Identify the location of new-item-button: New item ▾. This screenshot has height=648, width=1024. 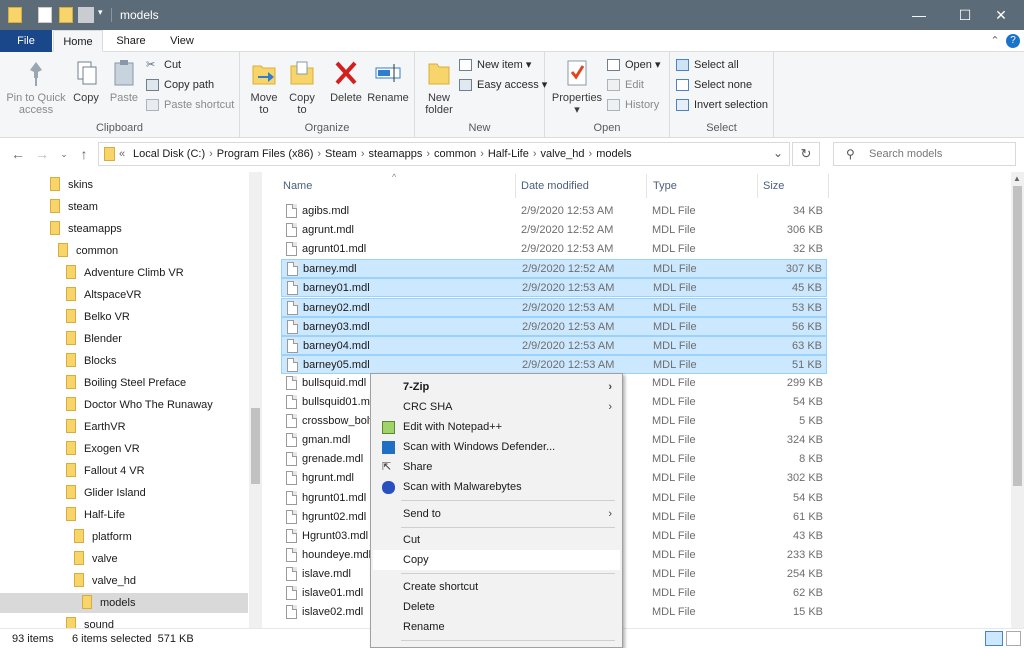
(495, 65).